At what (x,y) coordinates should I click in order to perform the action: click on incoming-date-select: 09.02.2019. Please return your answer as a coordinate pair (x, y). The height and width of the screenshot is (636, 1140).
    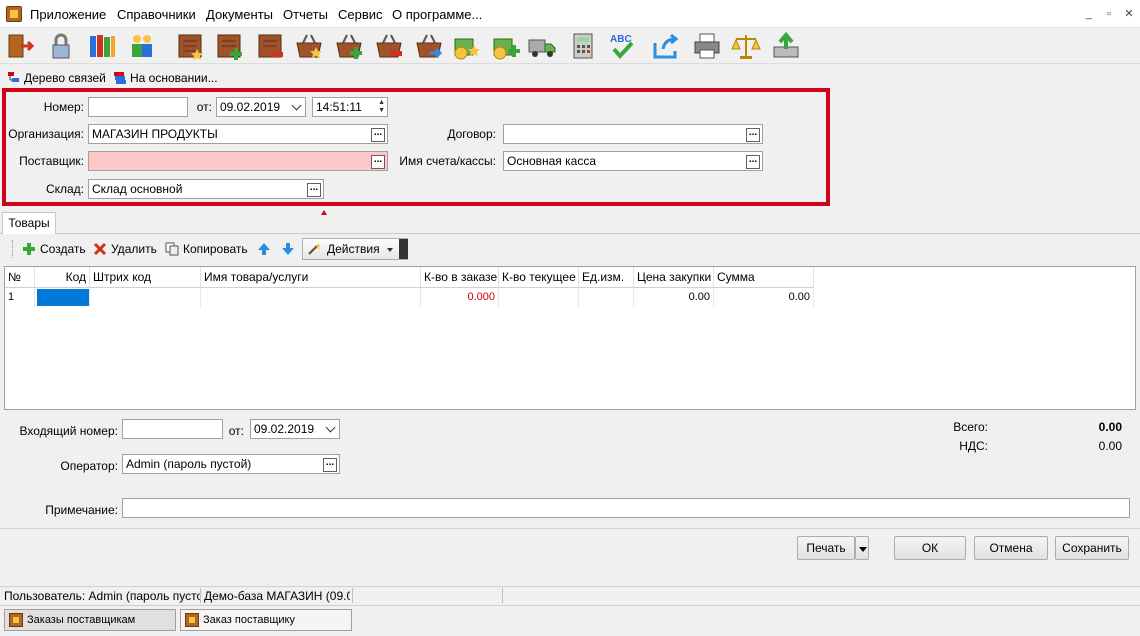
    Looking at the image, I should click on (295, 429).